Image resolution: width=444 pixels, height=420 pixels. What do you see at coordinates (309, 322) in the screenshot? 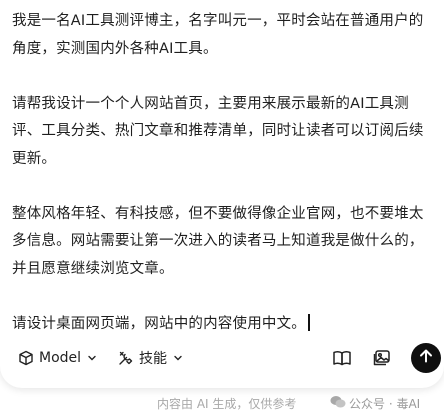
I see `text-cursor` at bounding box center [309, 322].